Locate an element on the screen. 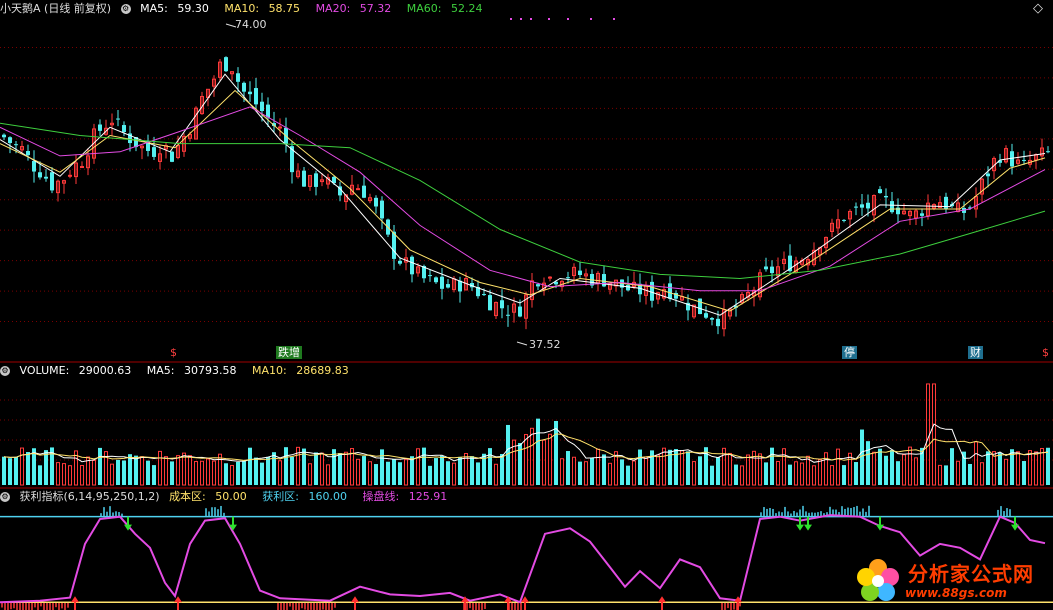  trade-line-readout: 操盘线: 125.91 is located at coordinates (405, 496).